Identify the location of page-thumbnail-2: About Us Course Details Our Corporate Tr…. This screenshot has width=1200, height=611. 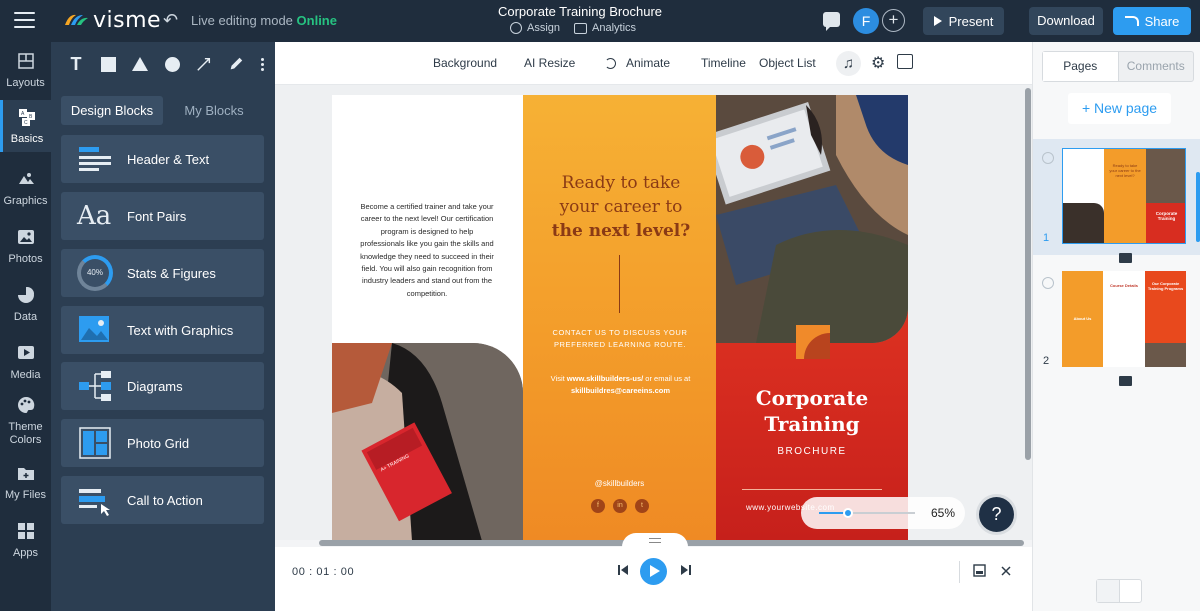
(1124, 319).